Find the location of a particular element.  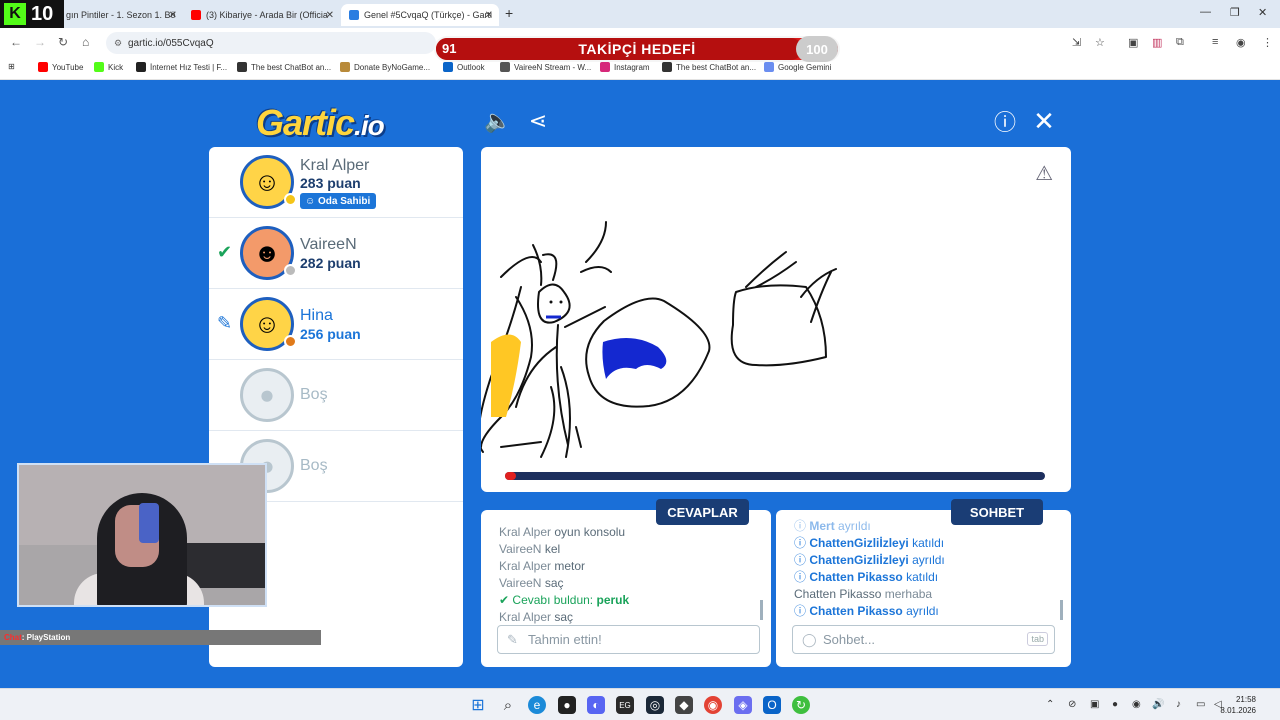

bookmark-label: Kick is located at coordinates (116, 67).